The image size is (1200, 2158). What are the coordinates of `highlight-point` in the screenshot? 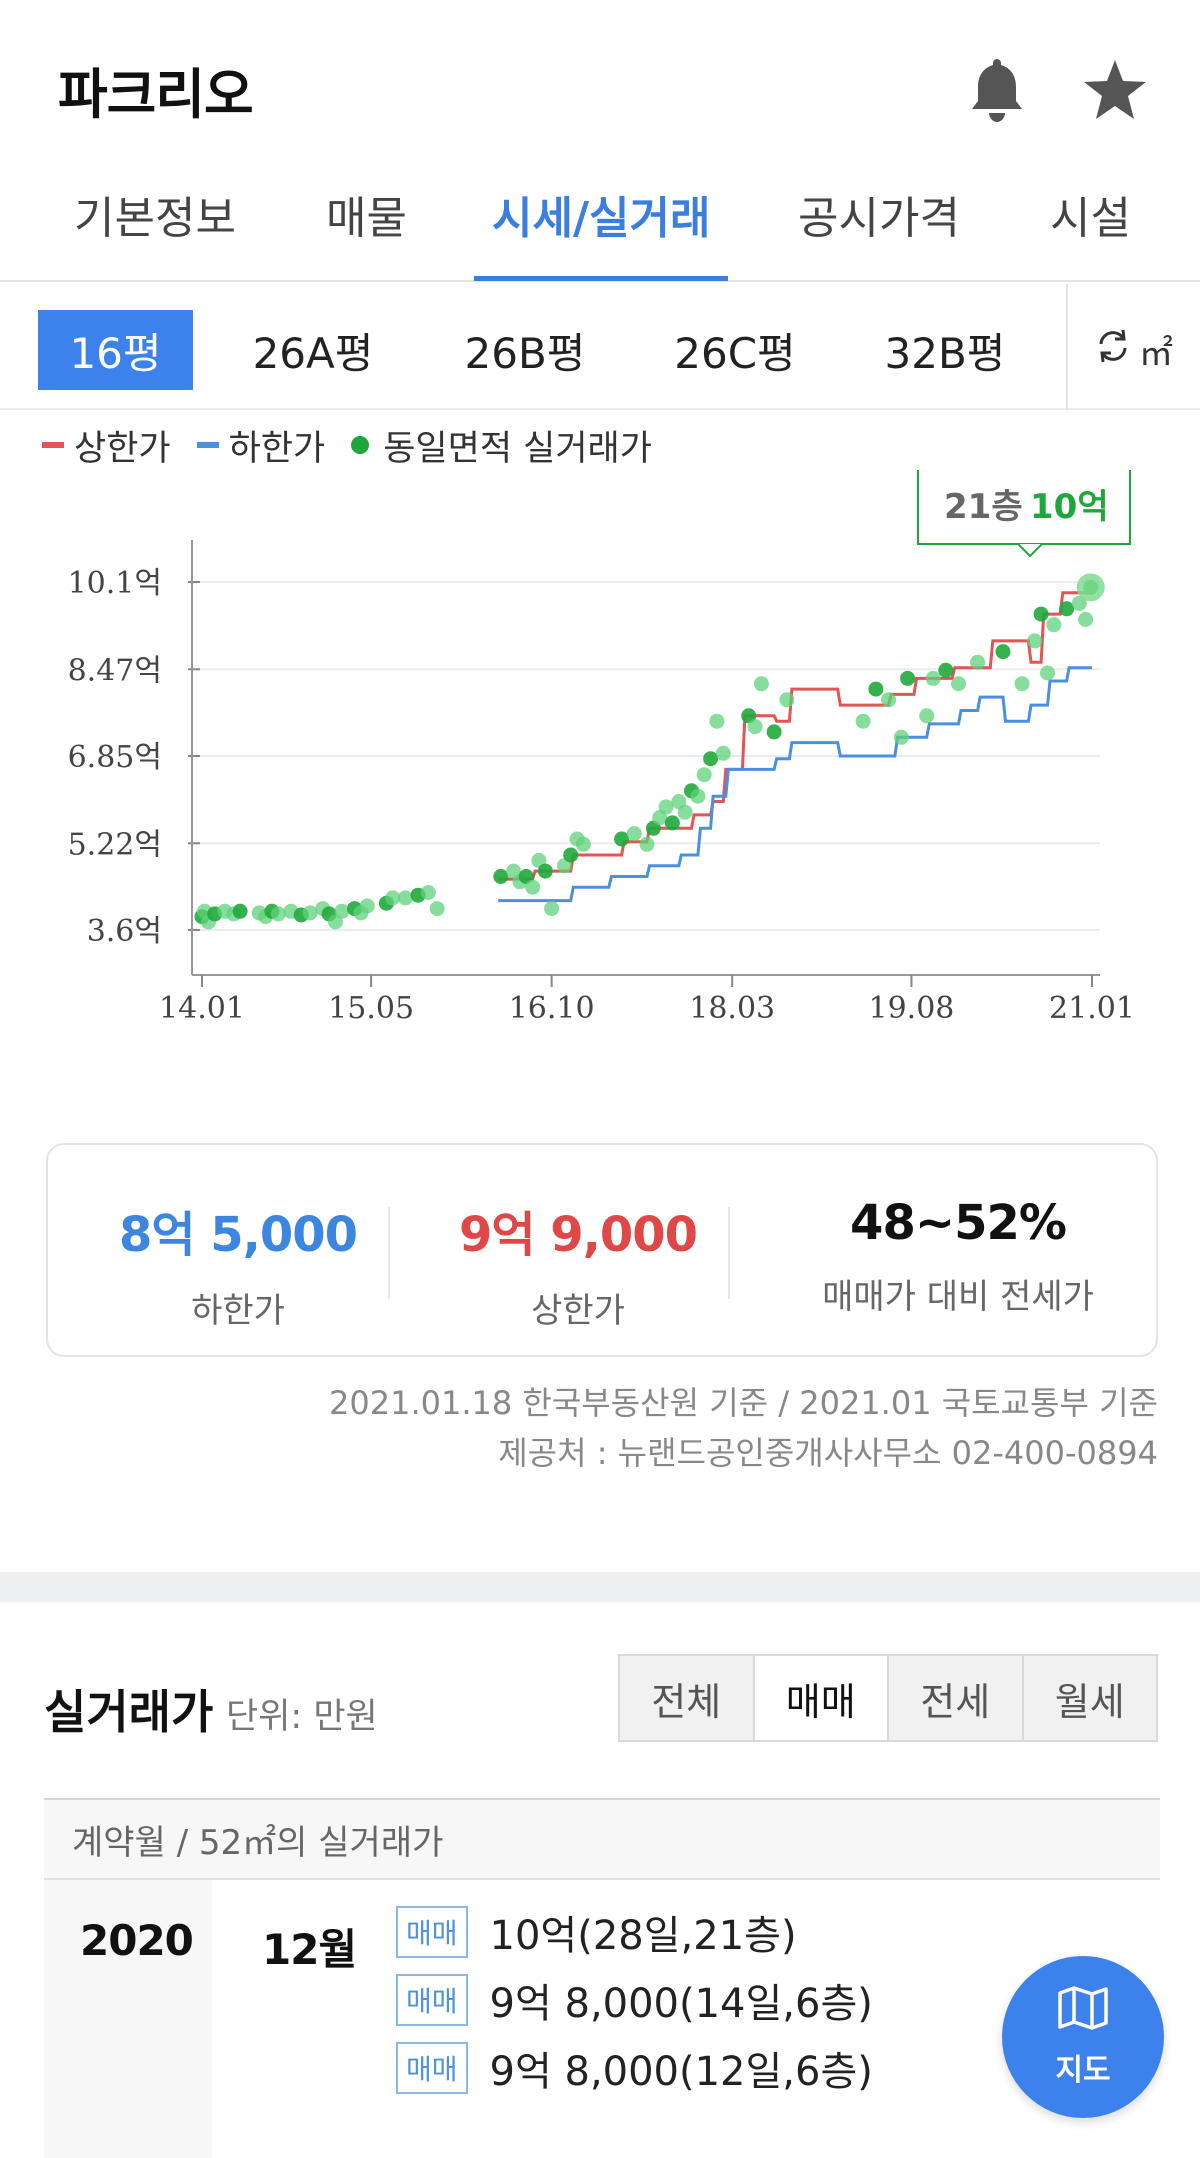 It's located at (1090, 587).